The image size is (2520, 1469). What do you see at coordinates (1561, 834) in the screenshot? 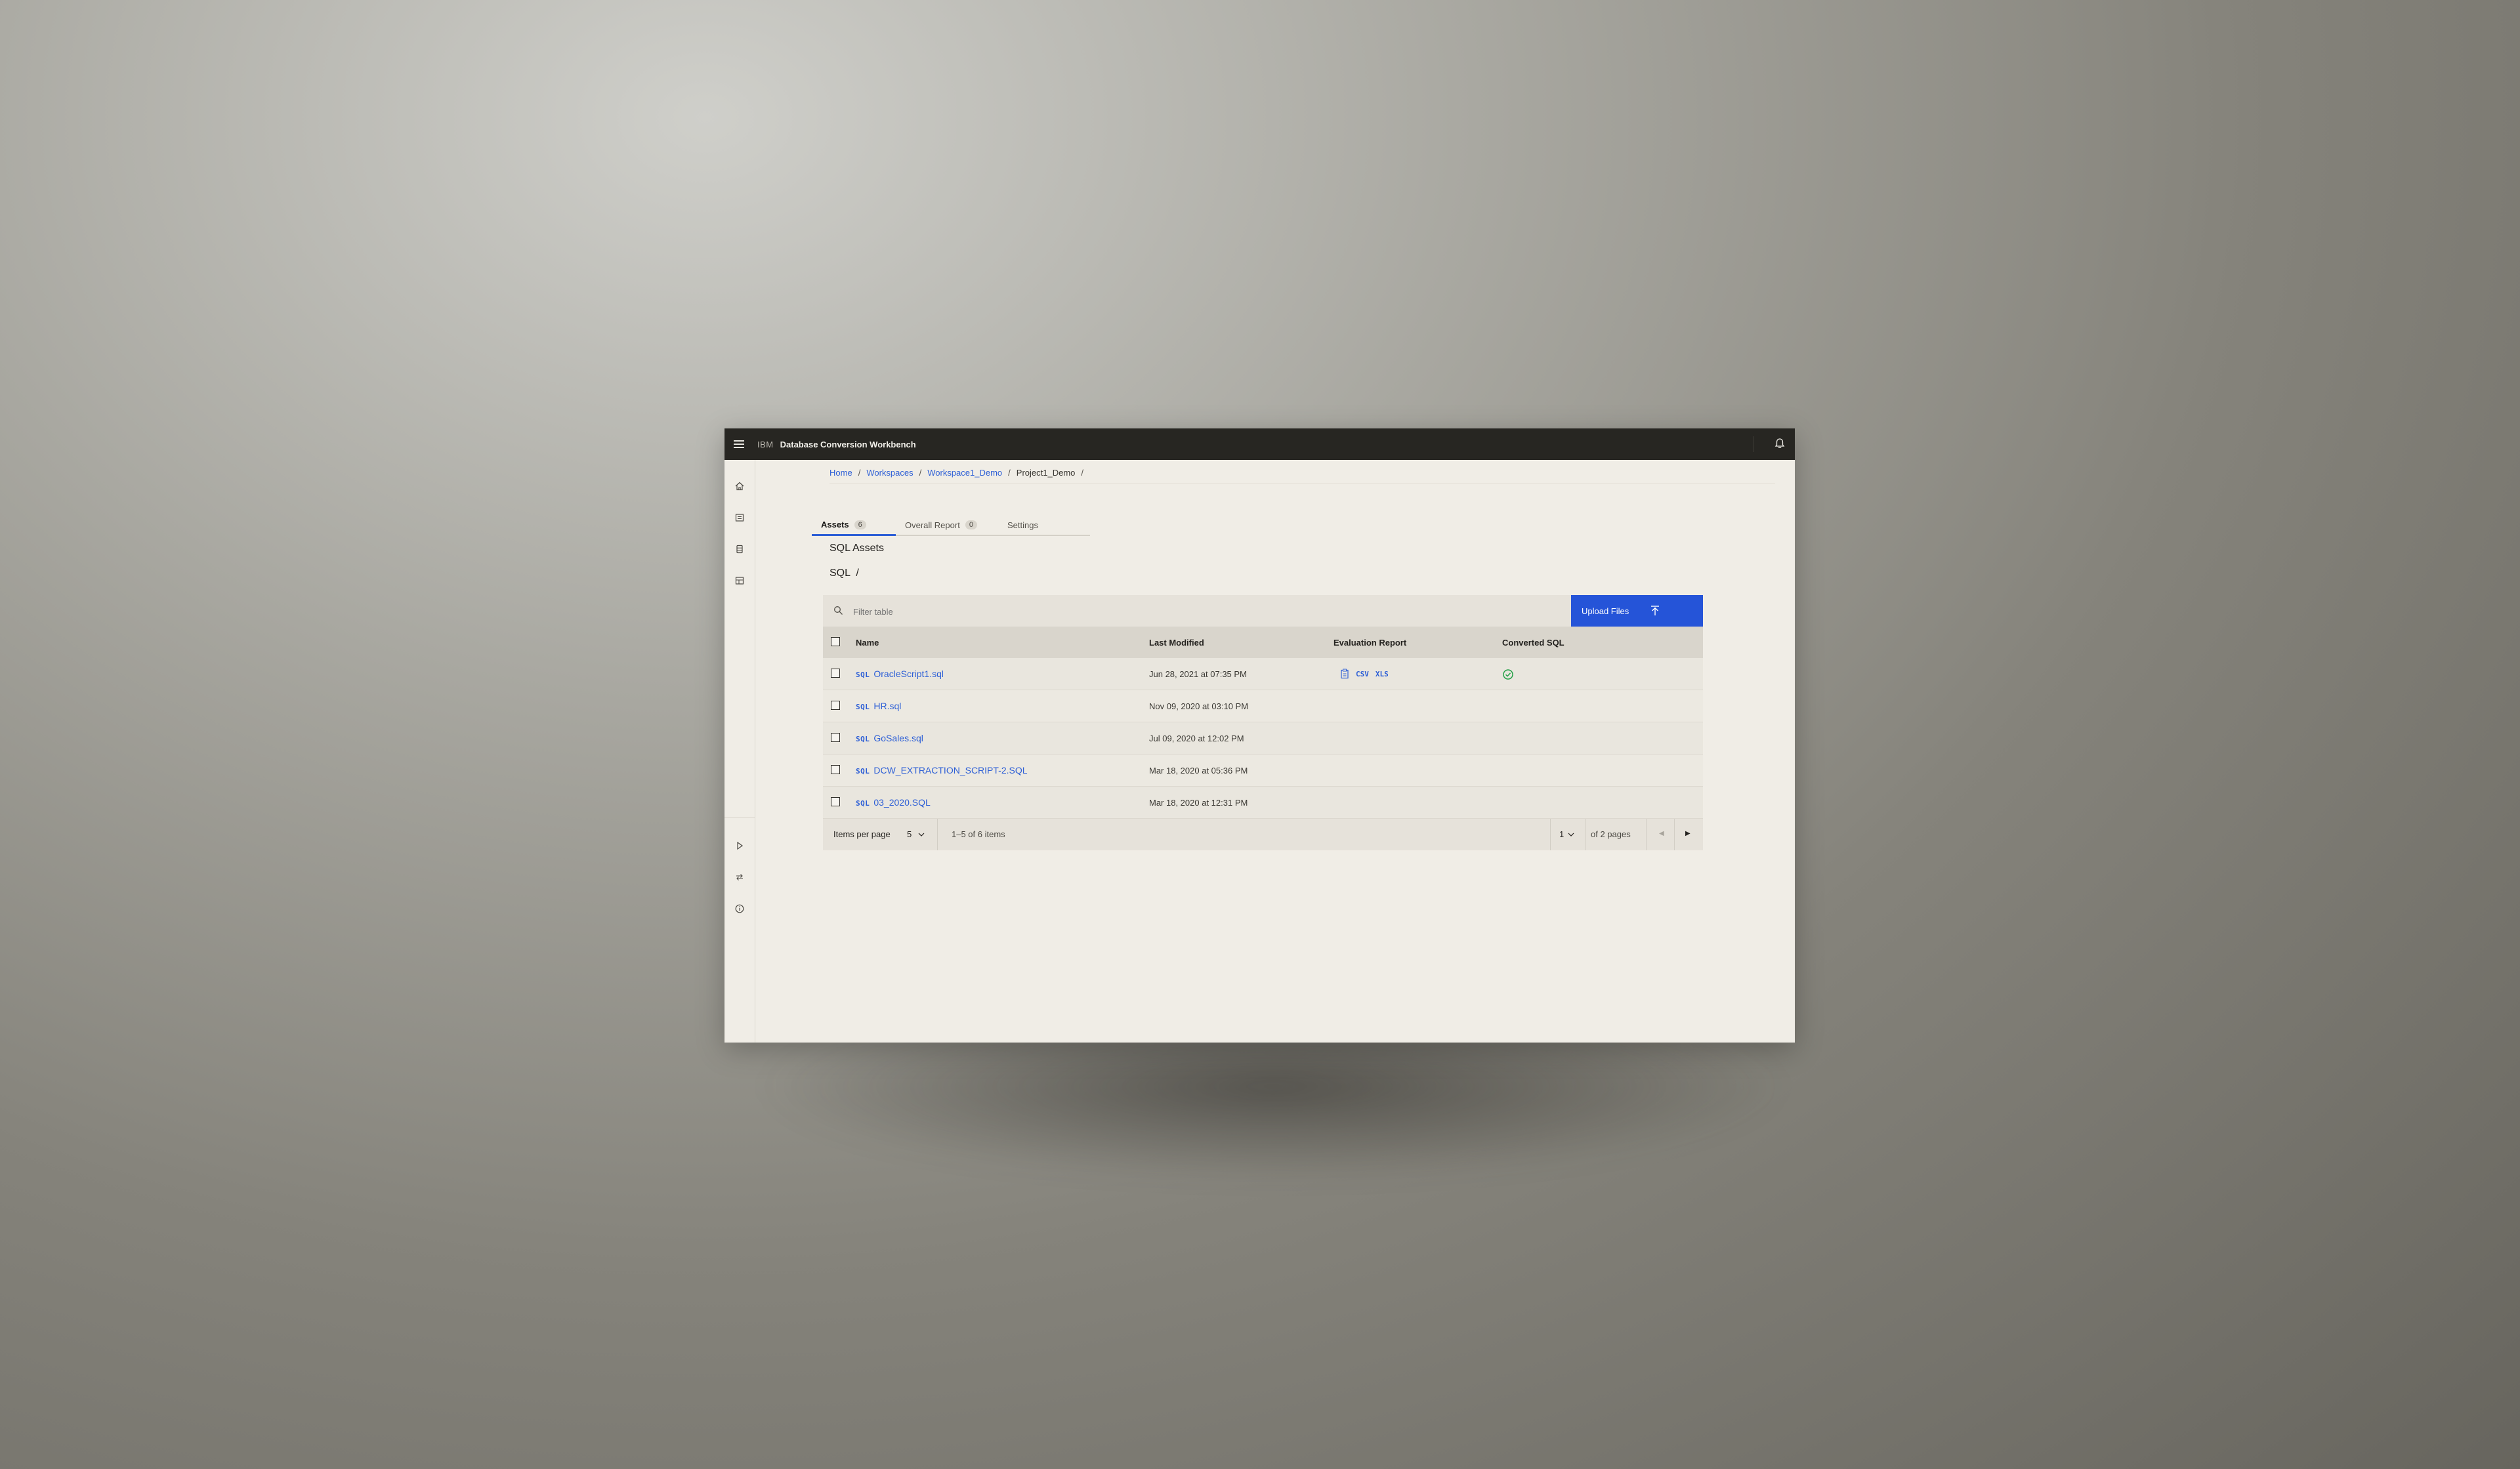
I see `current-page: 1` at bounding box center [1561, 834].